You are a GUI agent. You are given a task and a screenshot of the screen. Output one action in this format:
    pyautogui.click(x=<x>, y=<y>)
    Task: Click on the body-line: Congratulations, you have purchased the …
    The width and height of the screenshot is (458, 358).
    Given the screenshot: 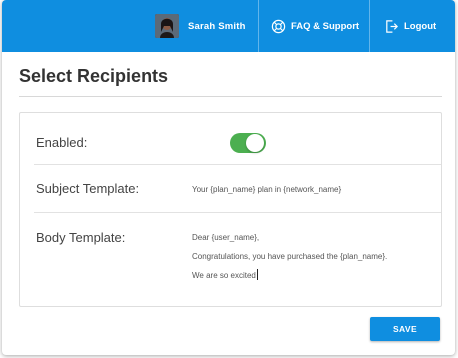 What is the action you would take?
    pyautogui.click(x=290, y=256)
    